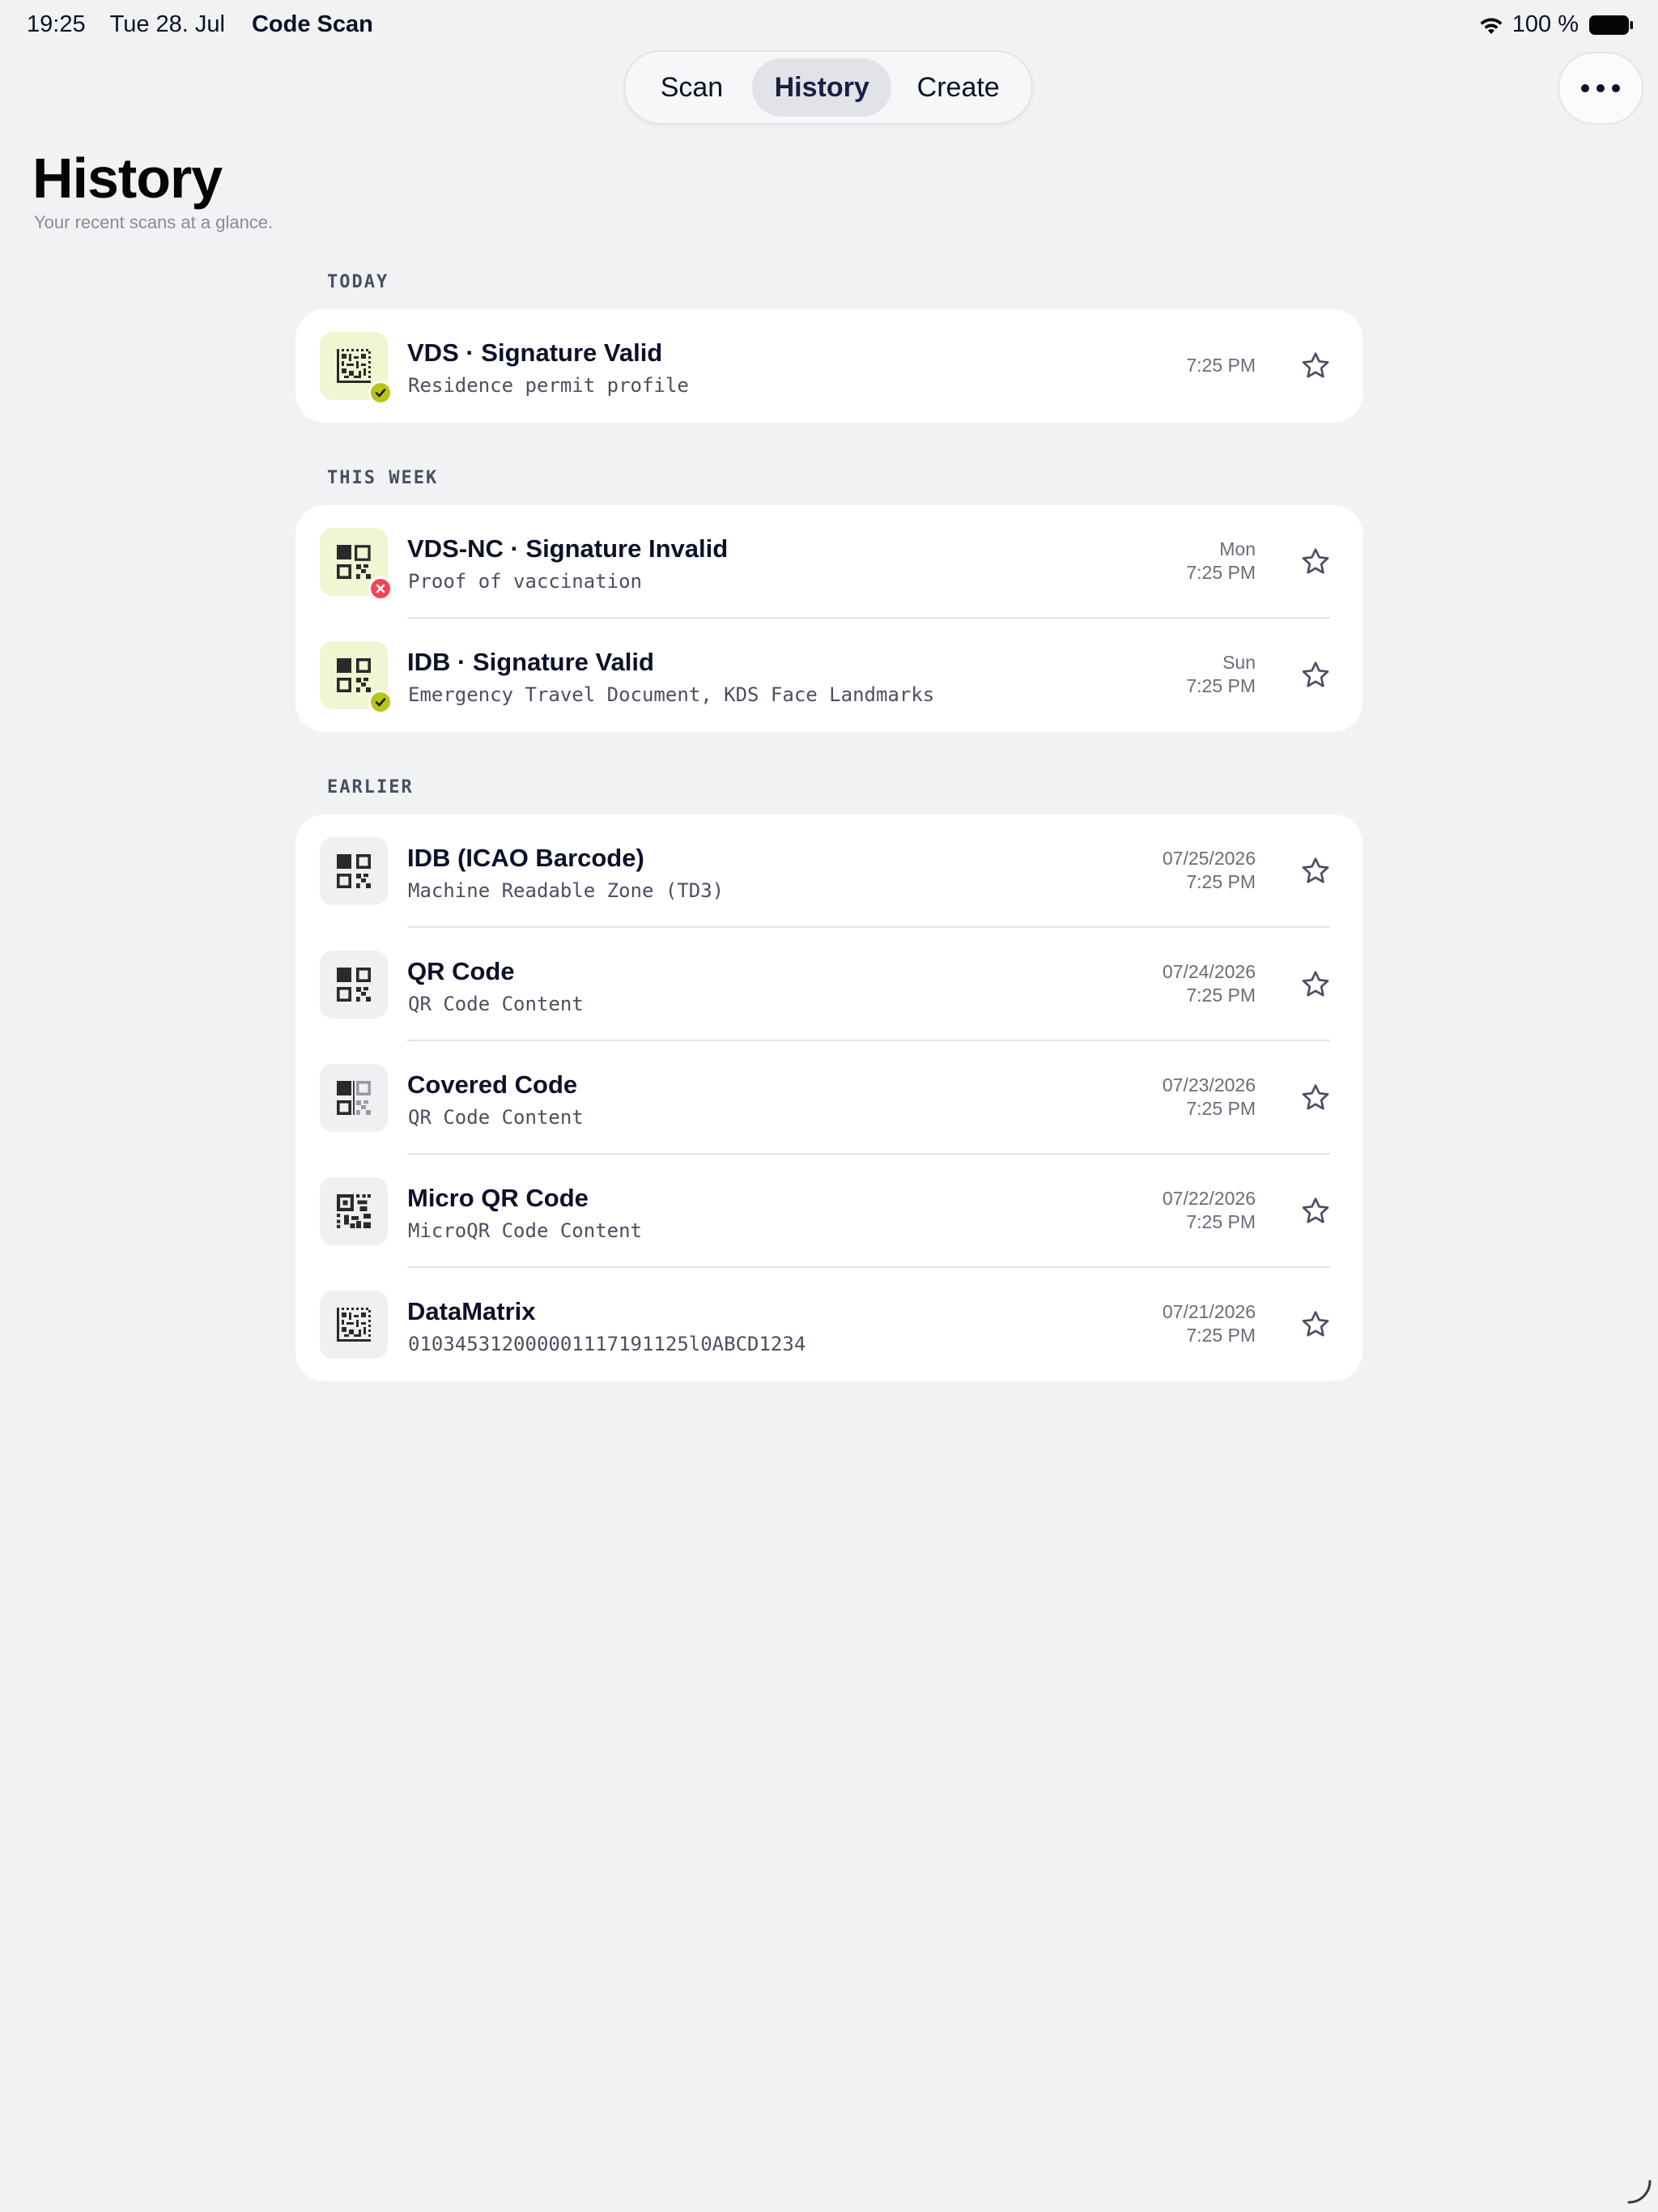 The height and width of the screenshot is (2212, 1658). Describe the element at coordinates (525, 581) in the screenshot. I see `row-subtitle: Proof of vaccination` at that location.